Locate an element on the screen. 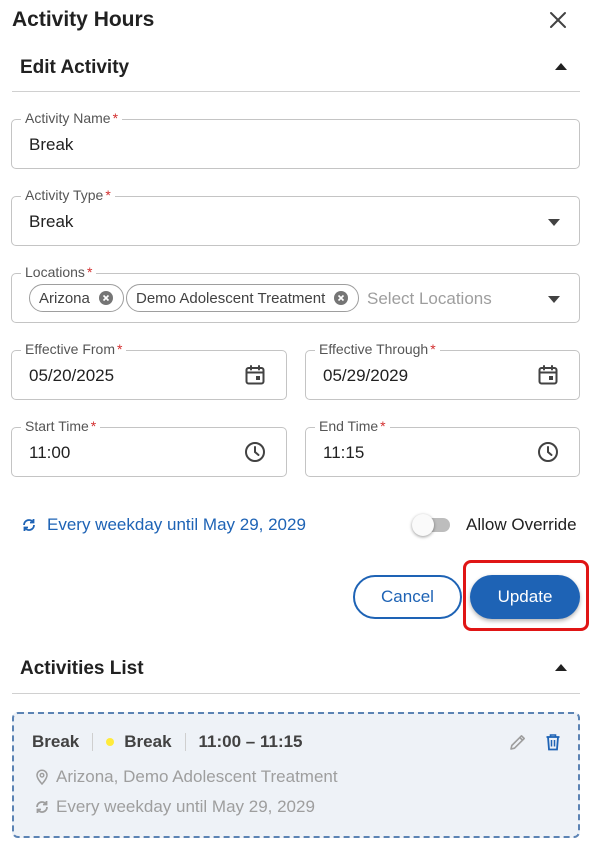  activity-name-value: Break is located at coordinates (51, 145).